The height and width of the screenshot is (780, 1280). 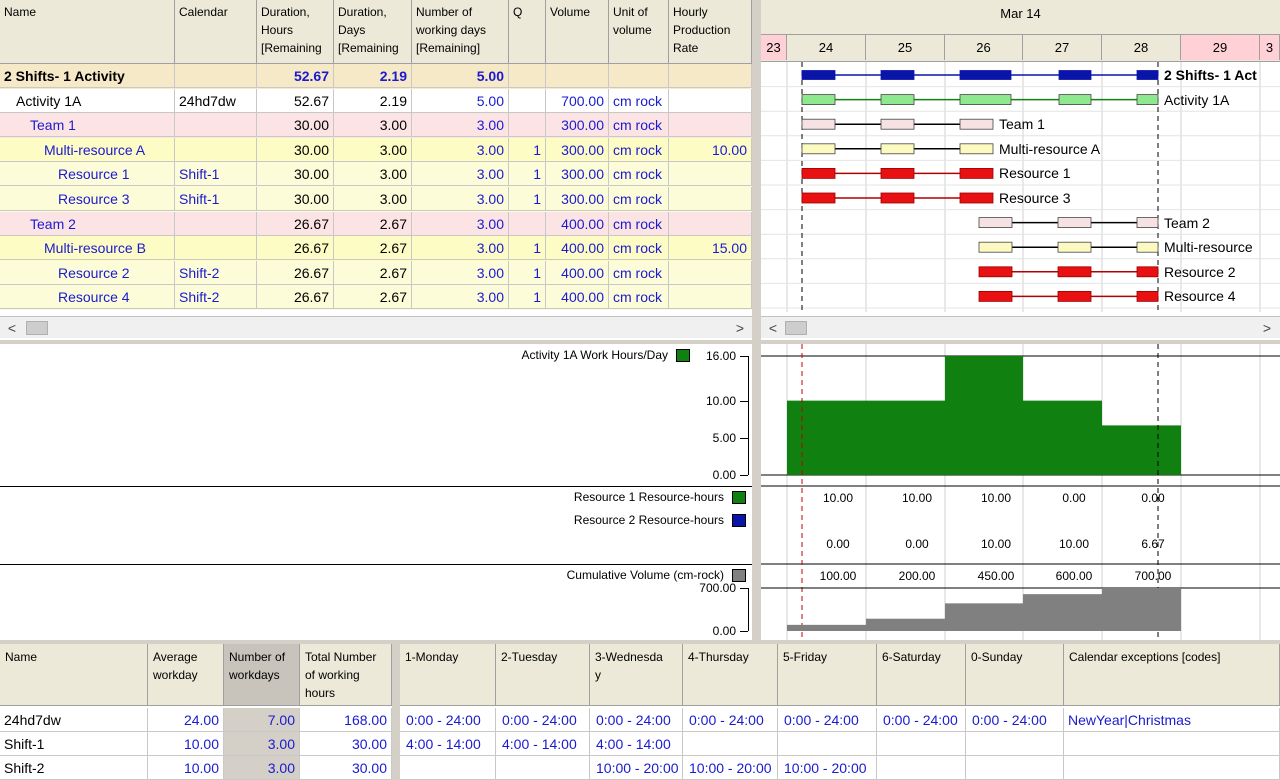 I want to click on column-header: Volume, so click(x=577, y=32).